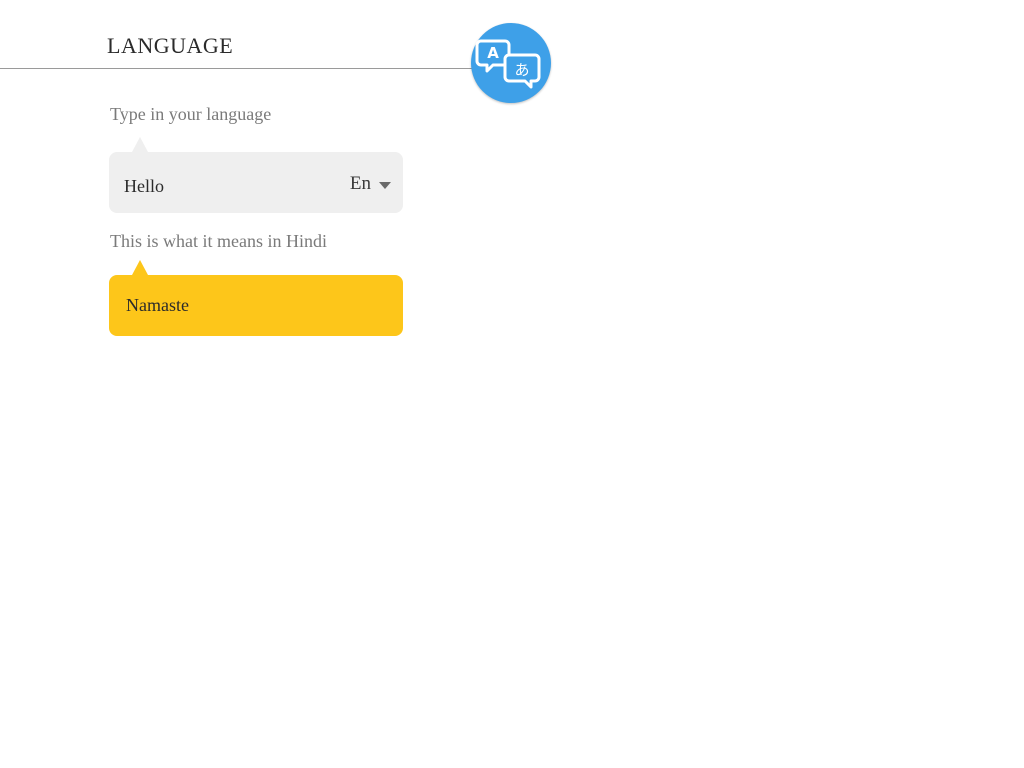  I want to click on input-bubble-pointer, so click(140, 144).